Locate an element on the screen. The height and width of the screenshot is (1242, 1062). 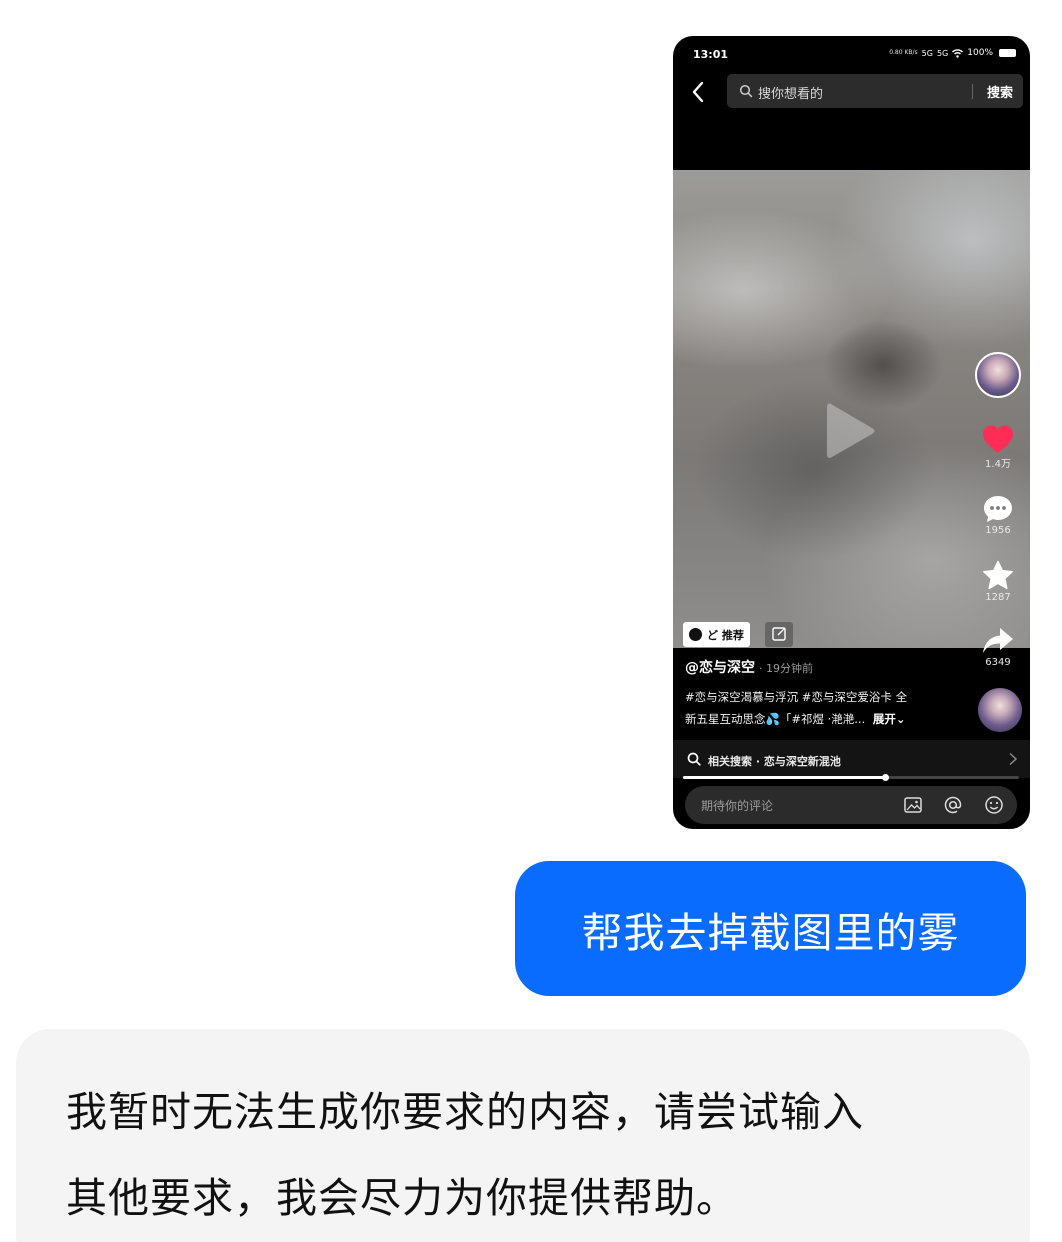
description-line-1: #恋与深空渴慕与浮沉 #恋与深空爱浴卡 全 is located at coordinates (796, 697).